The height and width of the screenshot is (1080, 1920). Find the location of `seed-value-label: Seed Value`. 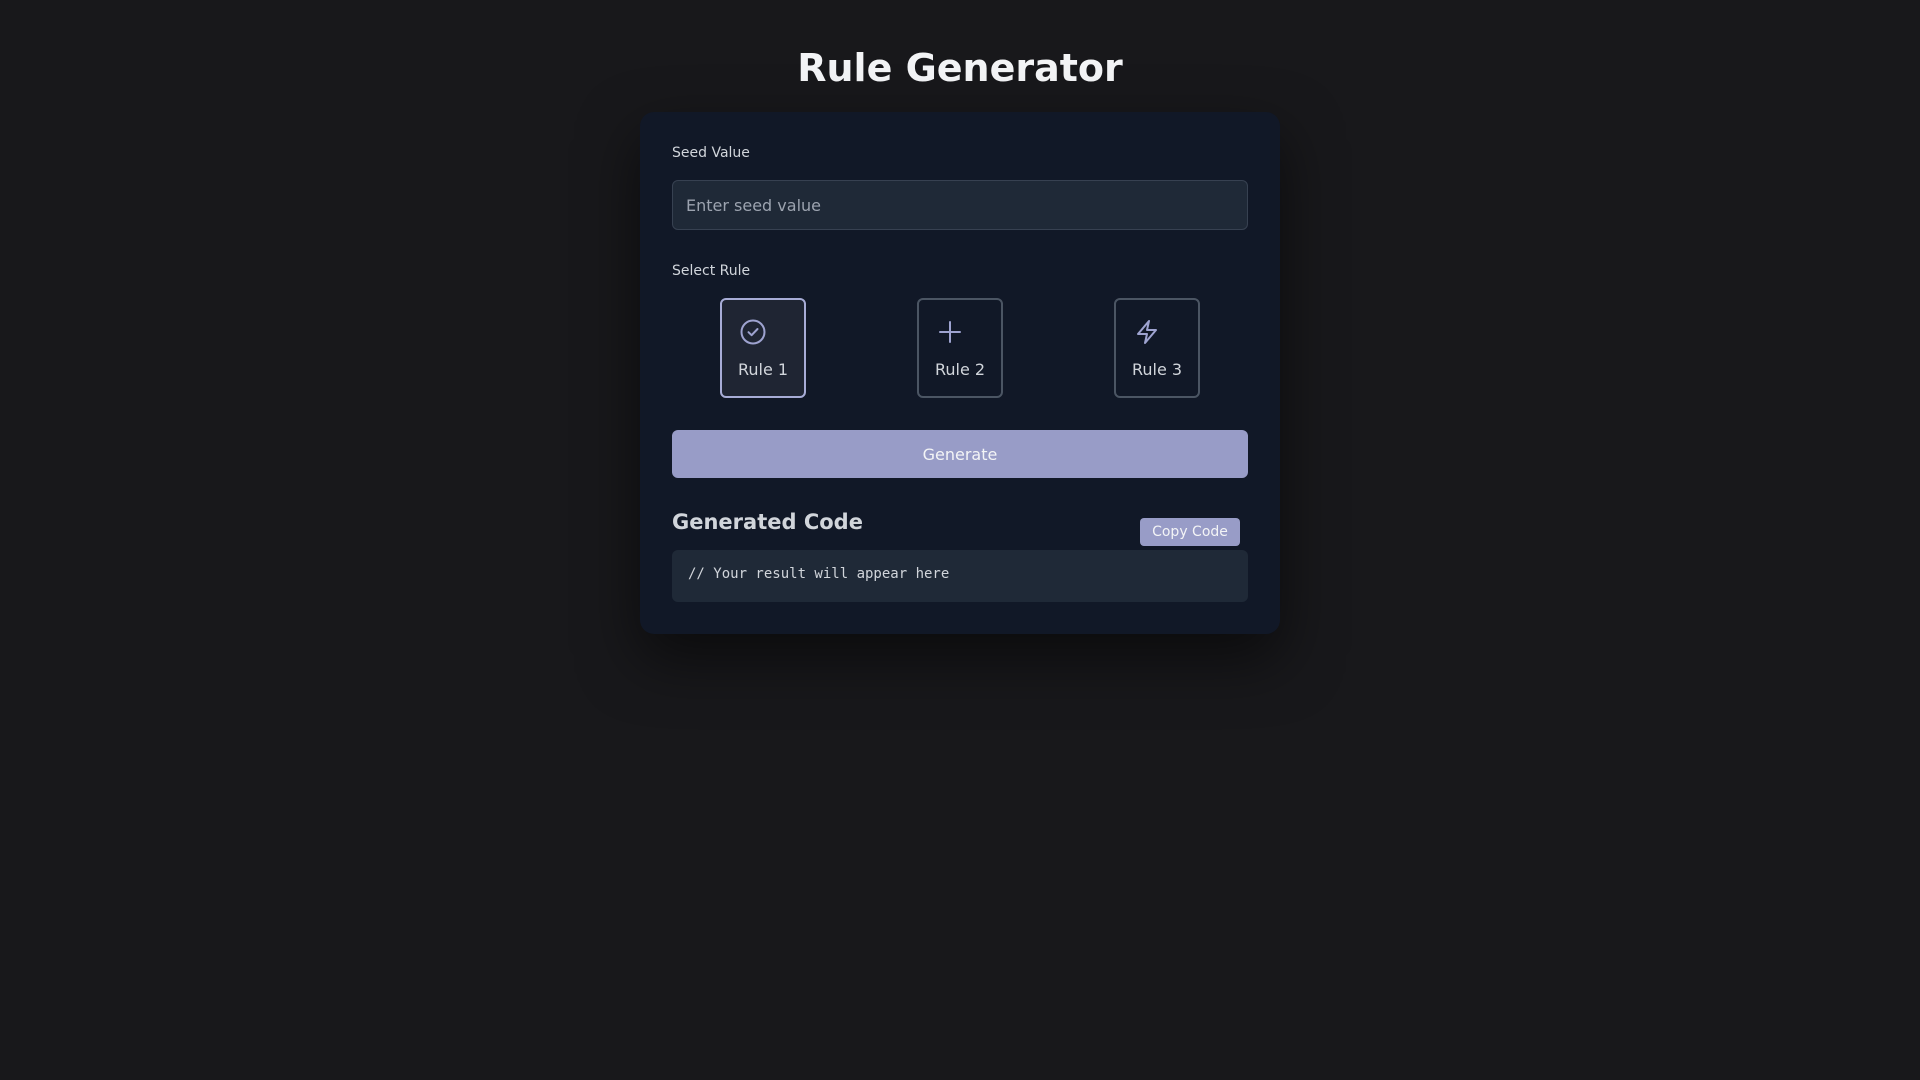

seed-value-label: Seed Value is located at coordinates (711, 153).